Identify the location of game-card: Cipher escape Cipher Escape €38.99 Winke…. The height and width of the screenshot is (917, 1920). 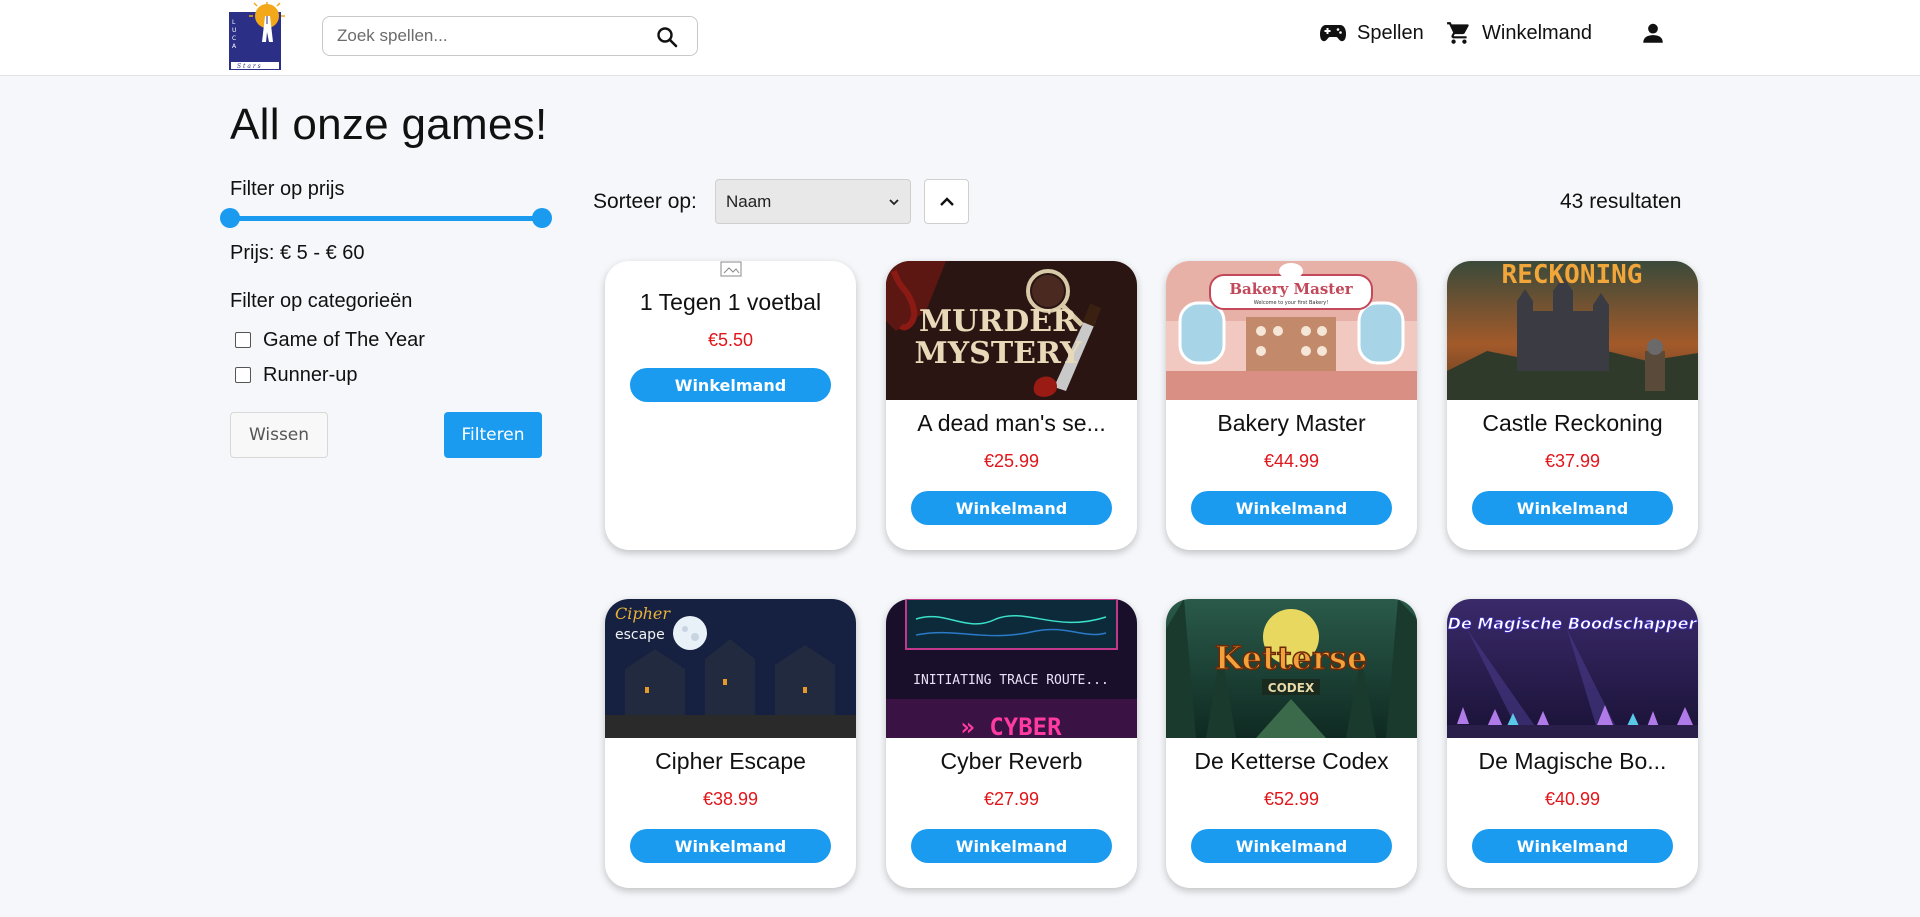
(730, 743).